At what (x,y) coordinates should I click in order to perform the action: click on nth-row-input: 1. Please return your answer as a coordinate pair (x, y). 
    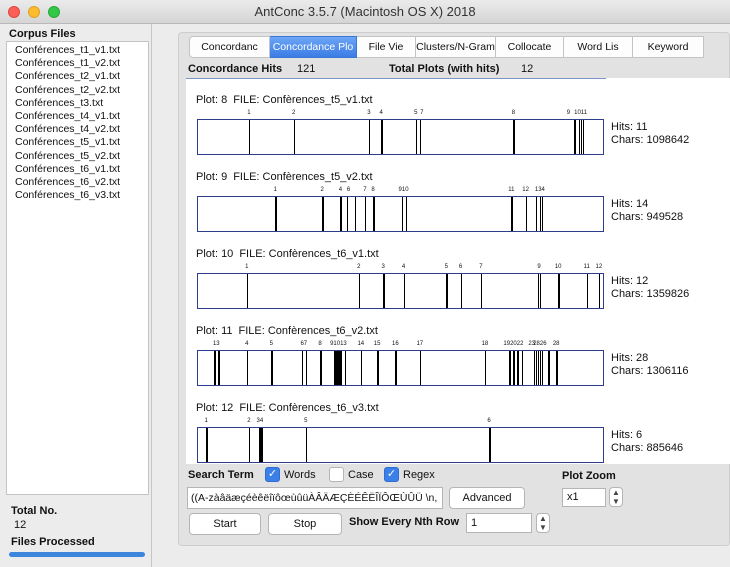
    Looking at the image, I should click on (499, 523).